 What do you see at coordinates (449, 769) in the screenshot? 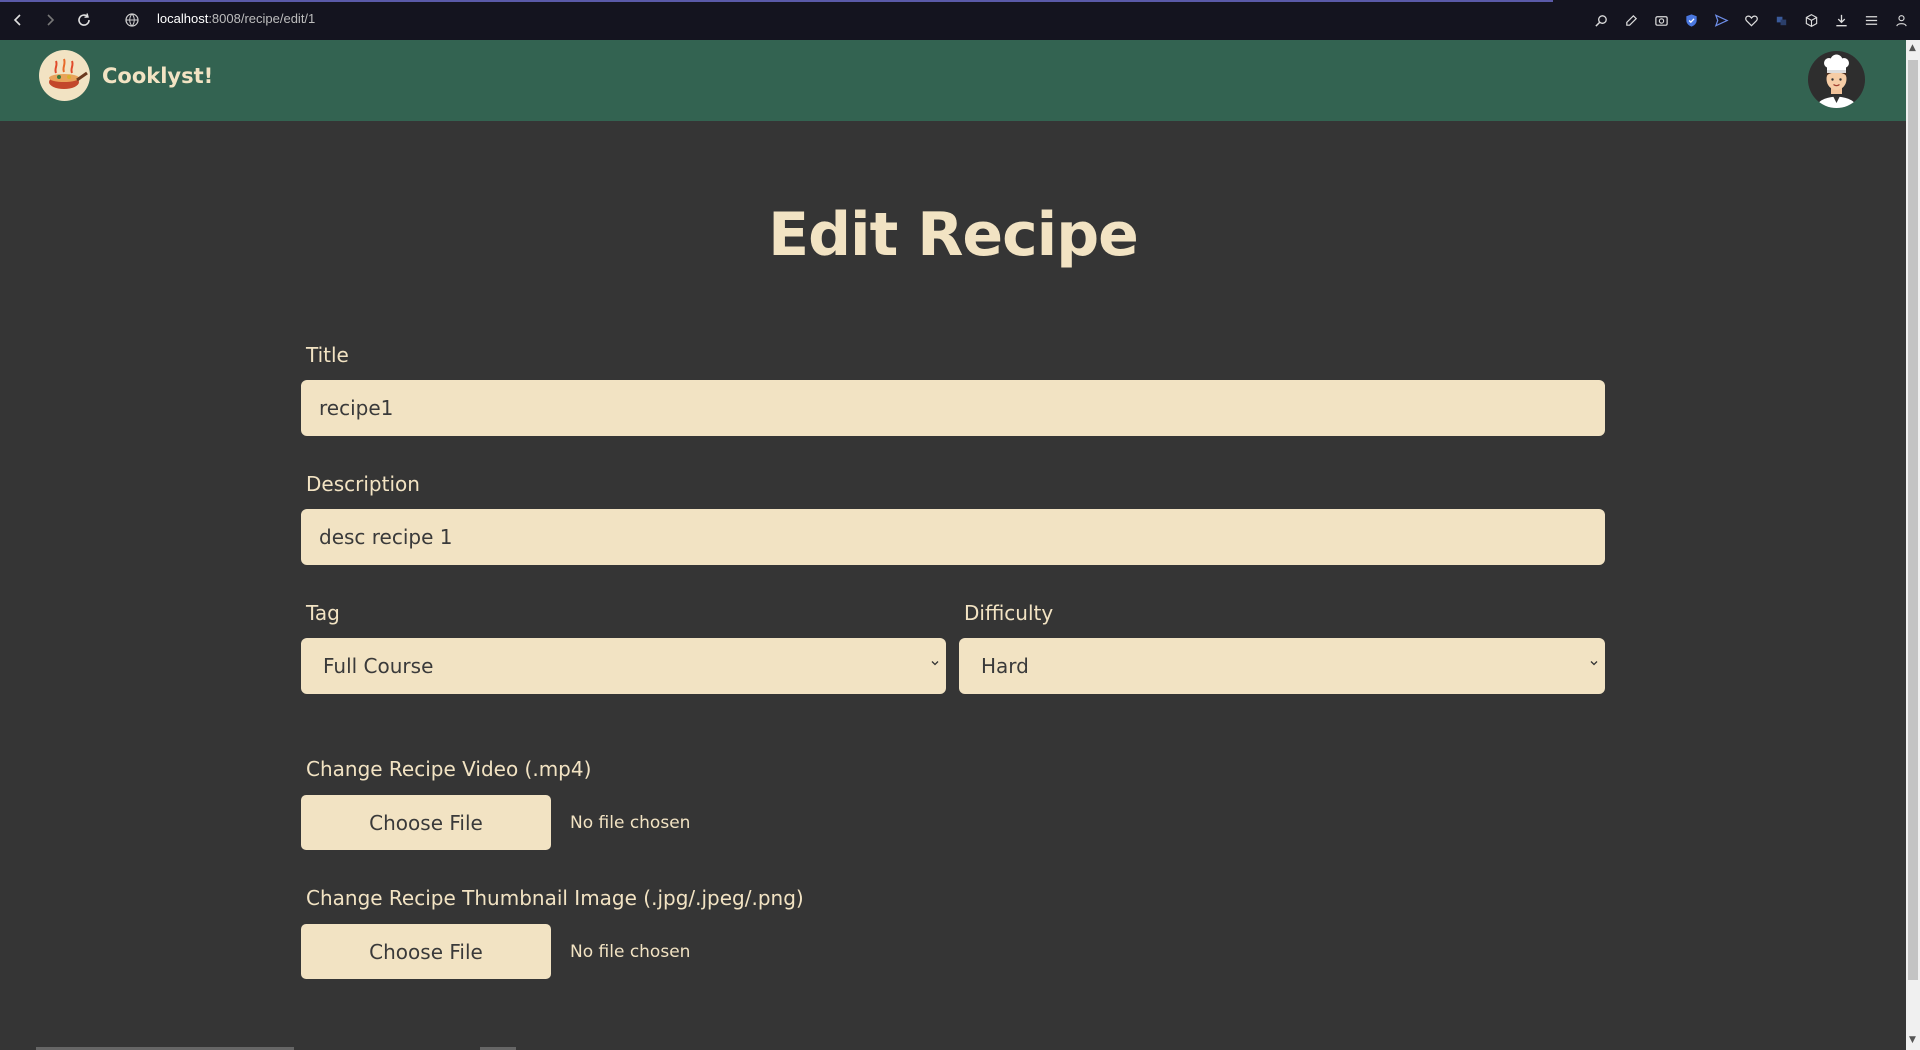
I see `video-upload-label: Change Recipe Video (.mp4)` at bounding box center [449, 769].